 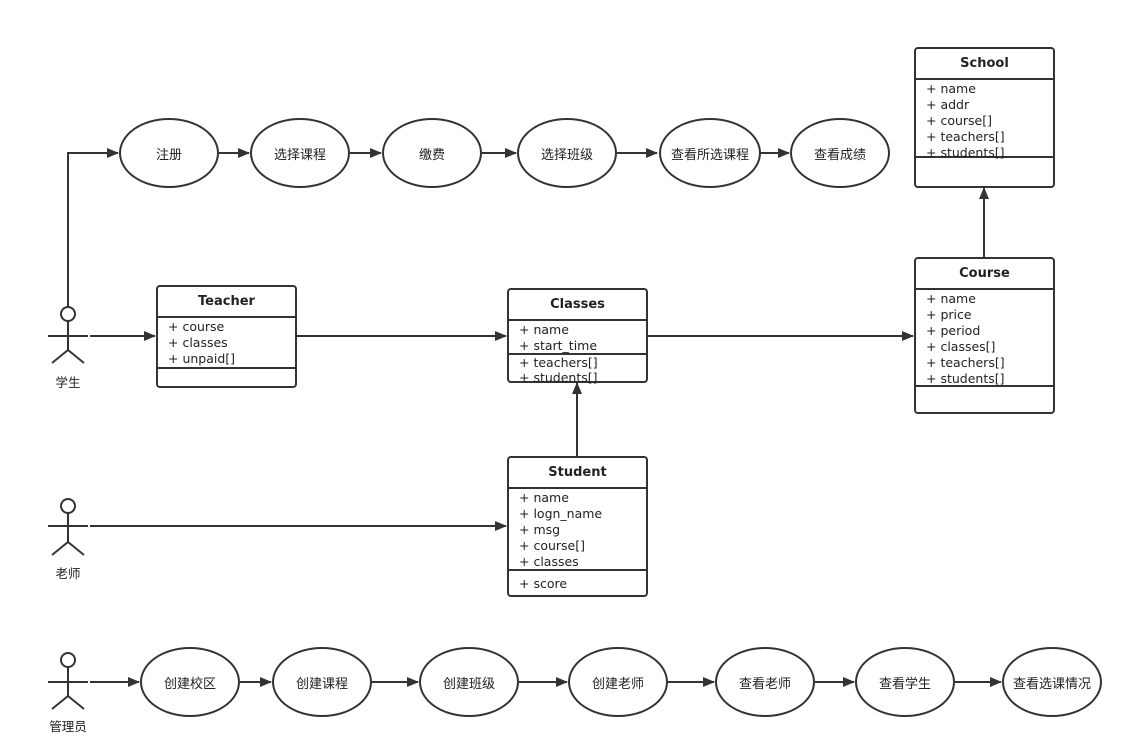 I want to click on class-title: Course, so click(x=984, y=274).